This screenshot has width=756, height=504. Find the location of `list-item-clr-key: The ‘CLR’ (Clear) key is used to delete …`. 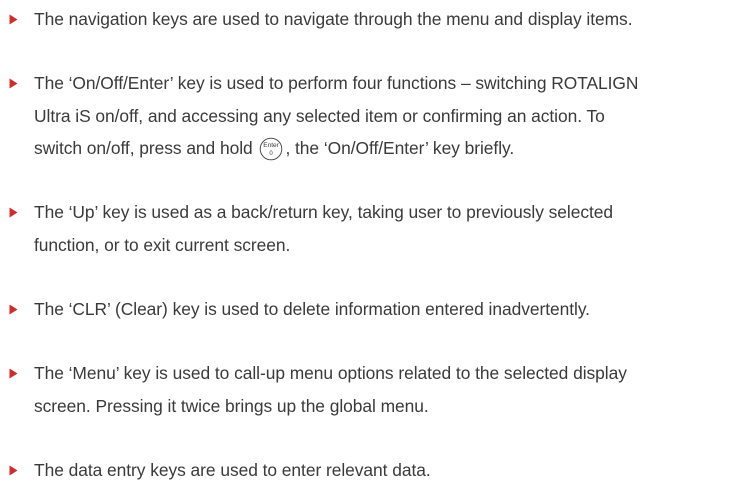

list-item-clr-key: The ‘CLR’ (Clear) key is used to delete … is located at coordinates (392, 309).